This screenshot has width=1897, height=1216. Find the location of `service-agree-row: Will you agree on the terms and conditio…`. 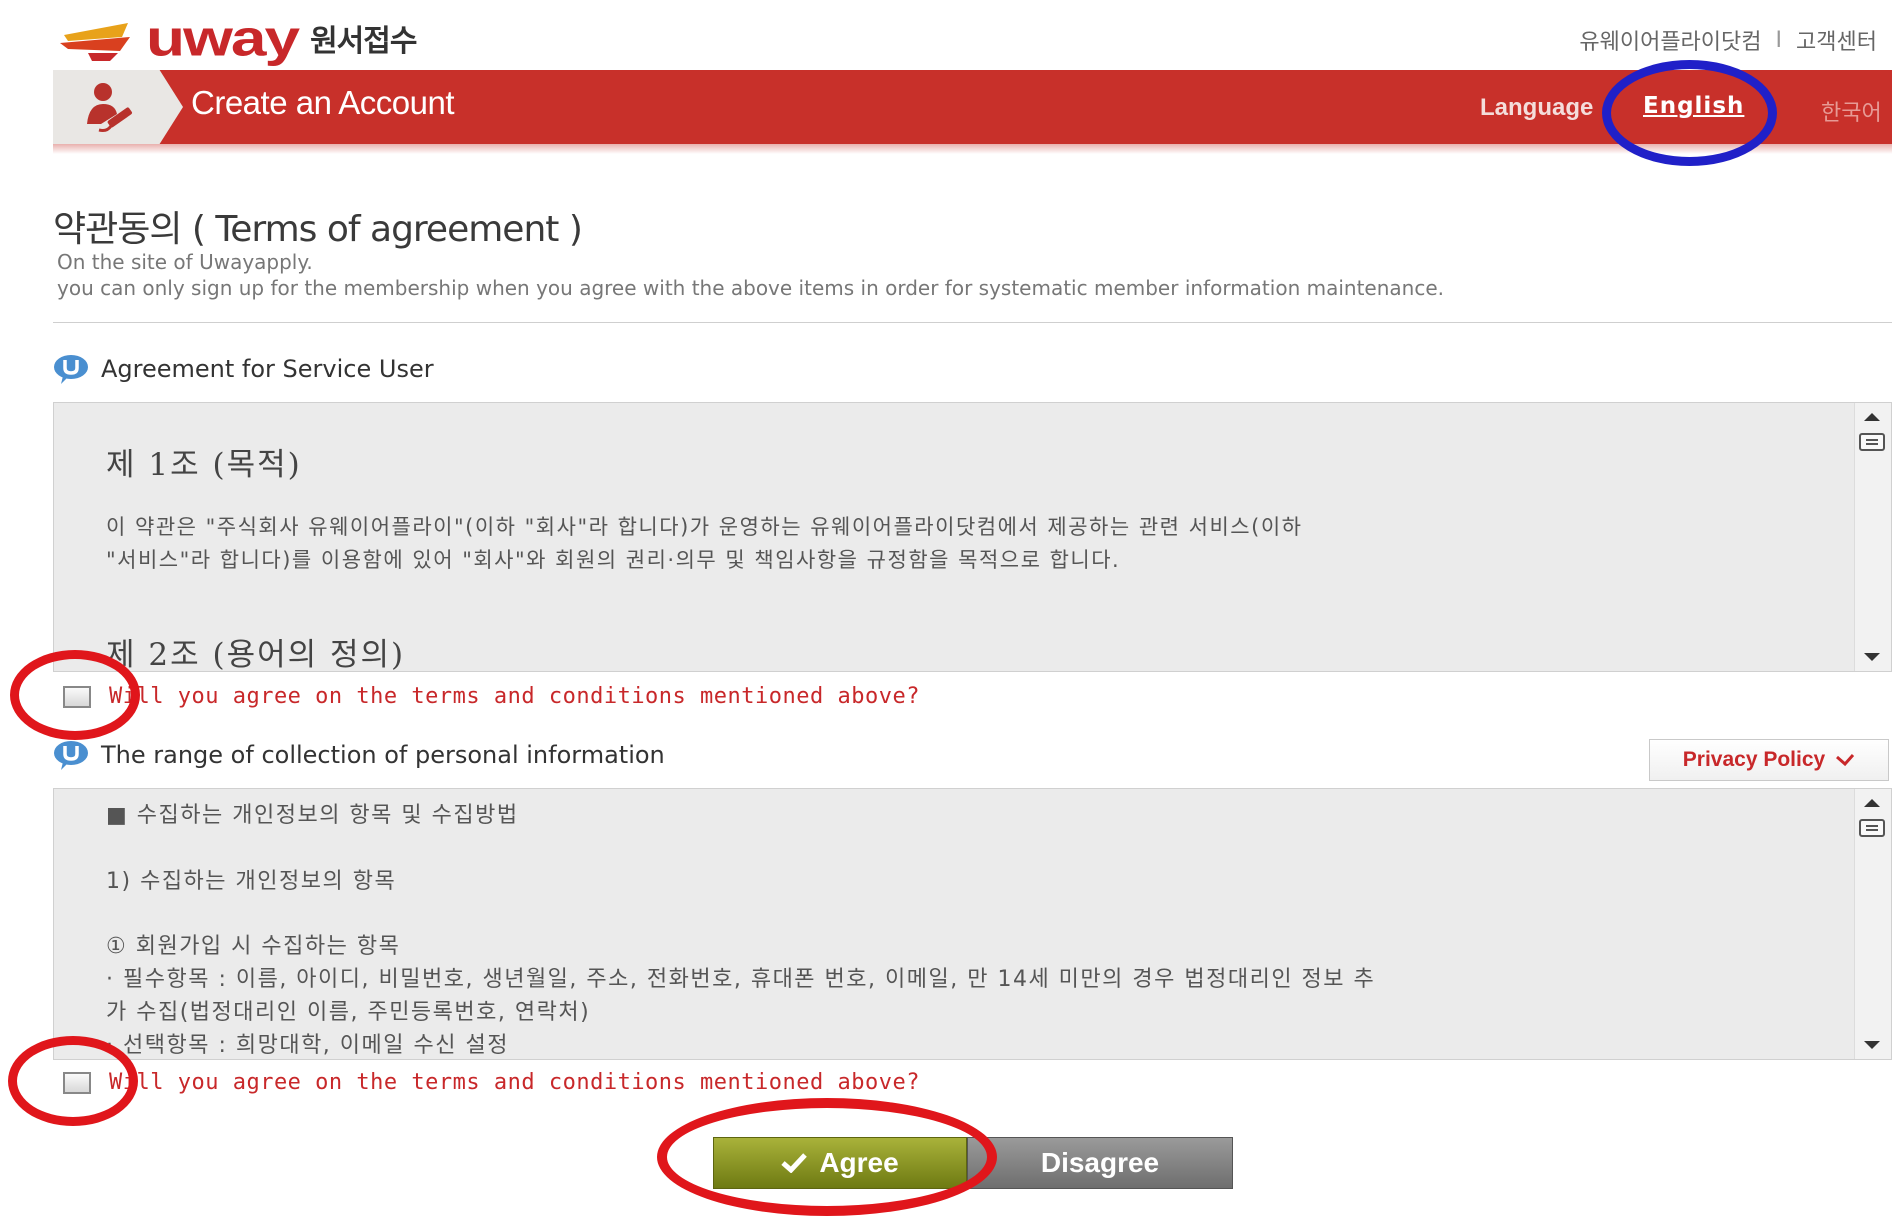

service-agree-row: Will you agree on the terms and conditio… is located at coordinates (491, 696).